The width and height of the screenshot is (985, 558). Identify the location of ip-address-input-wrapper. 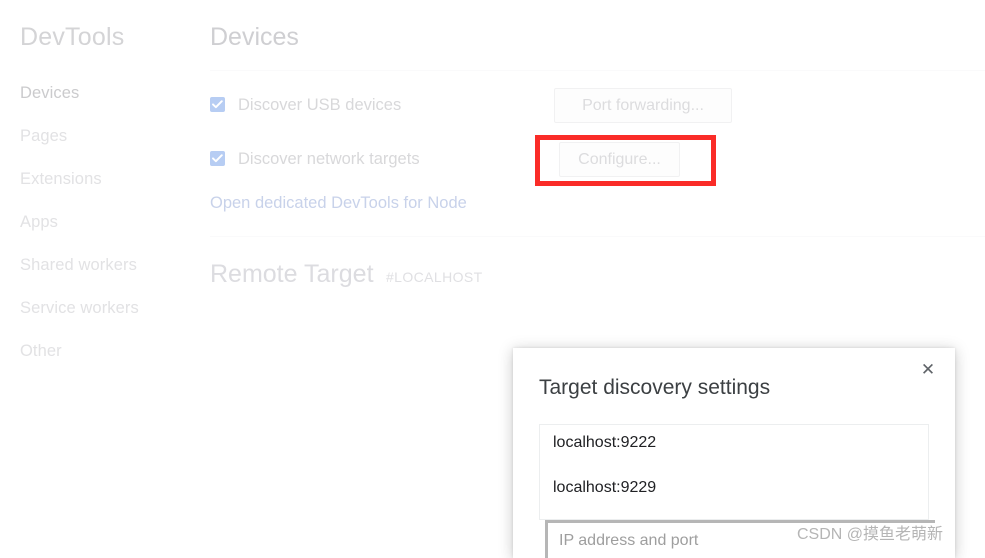
(740, 539).